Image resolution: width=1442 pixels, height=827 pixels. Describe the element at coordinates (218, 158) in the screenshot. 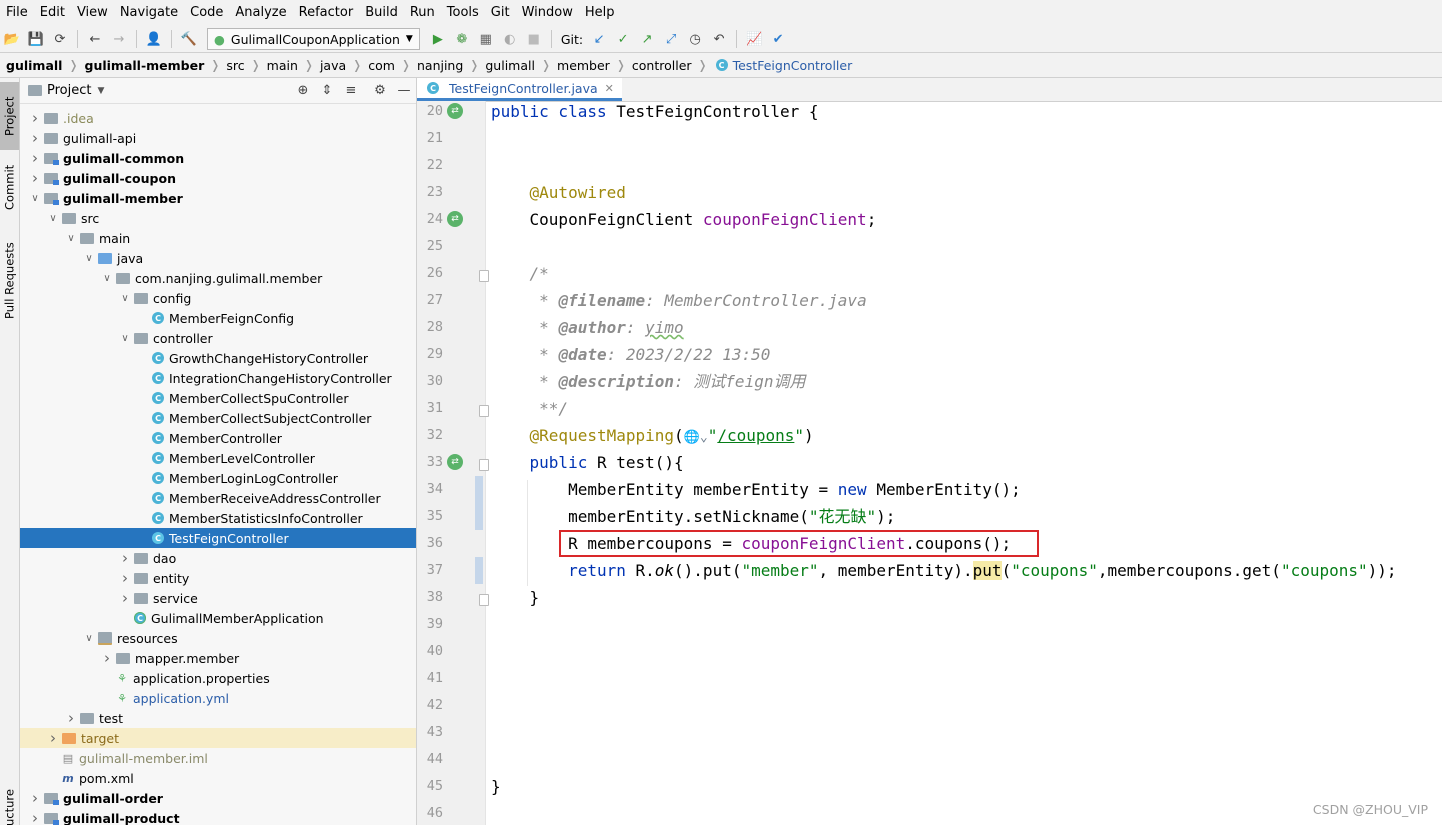

I see `tree-item: › gulimall-common` at that location.